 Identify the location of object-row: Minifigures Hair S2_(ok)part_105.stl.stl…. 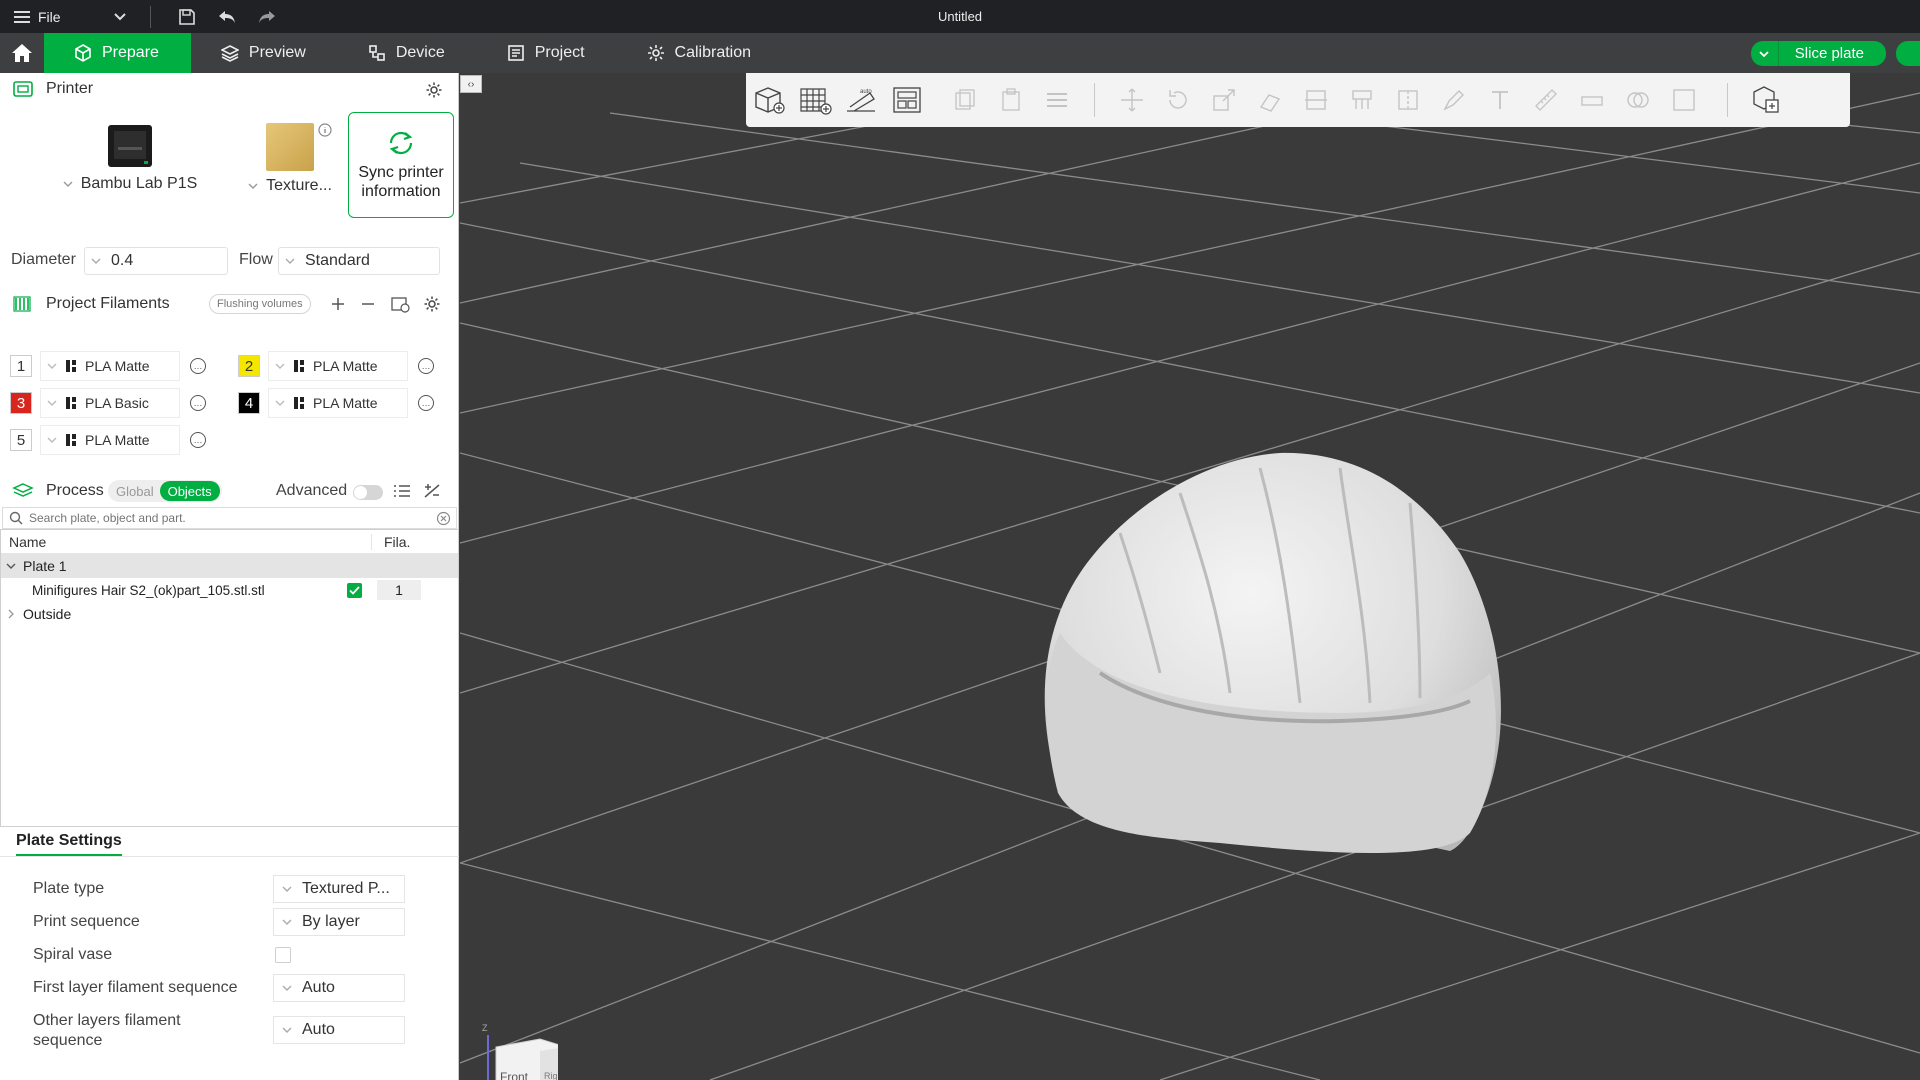
(229, 590).